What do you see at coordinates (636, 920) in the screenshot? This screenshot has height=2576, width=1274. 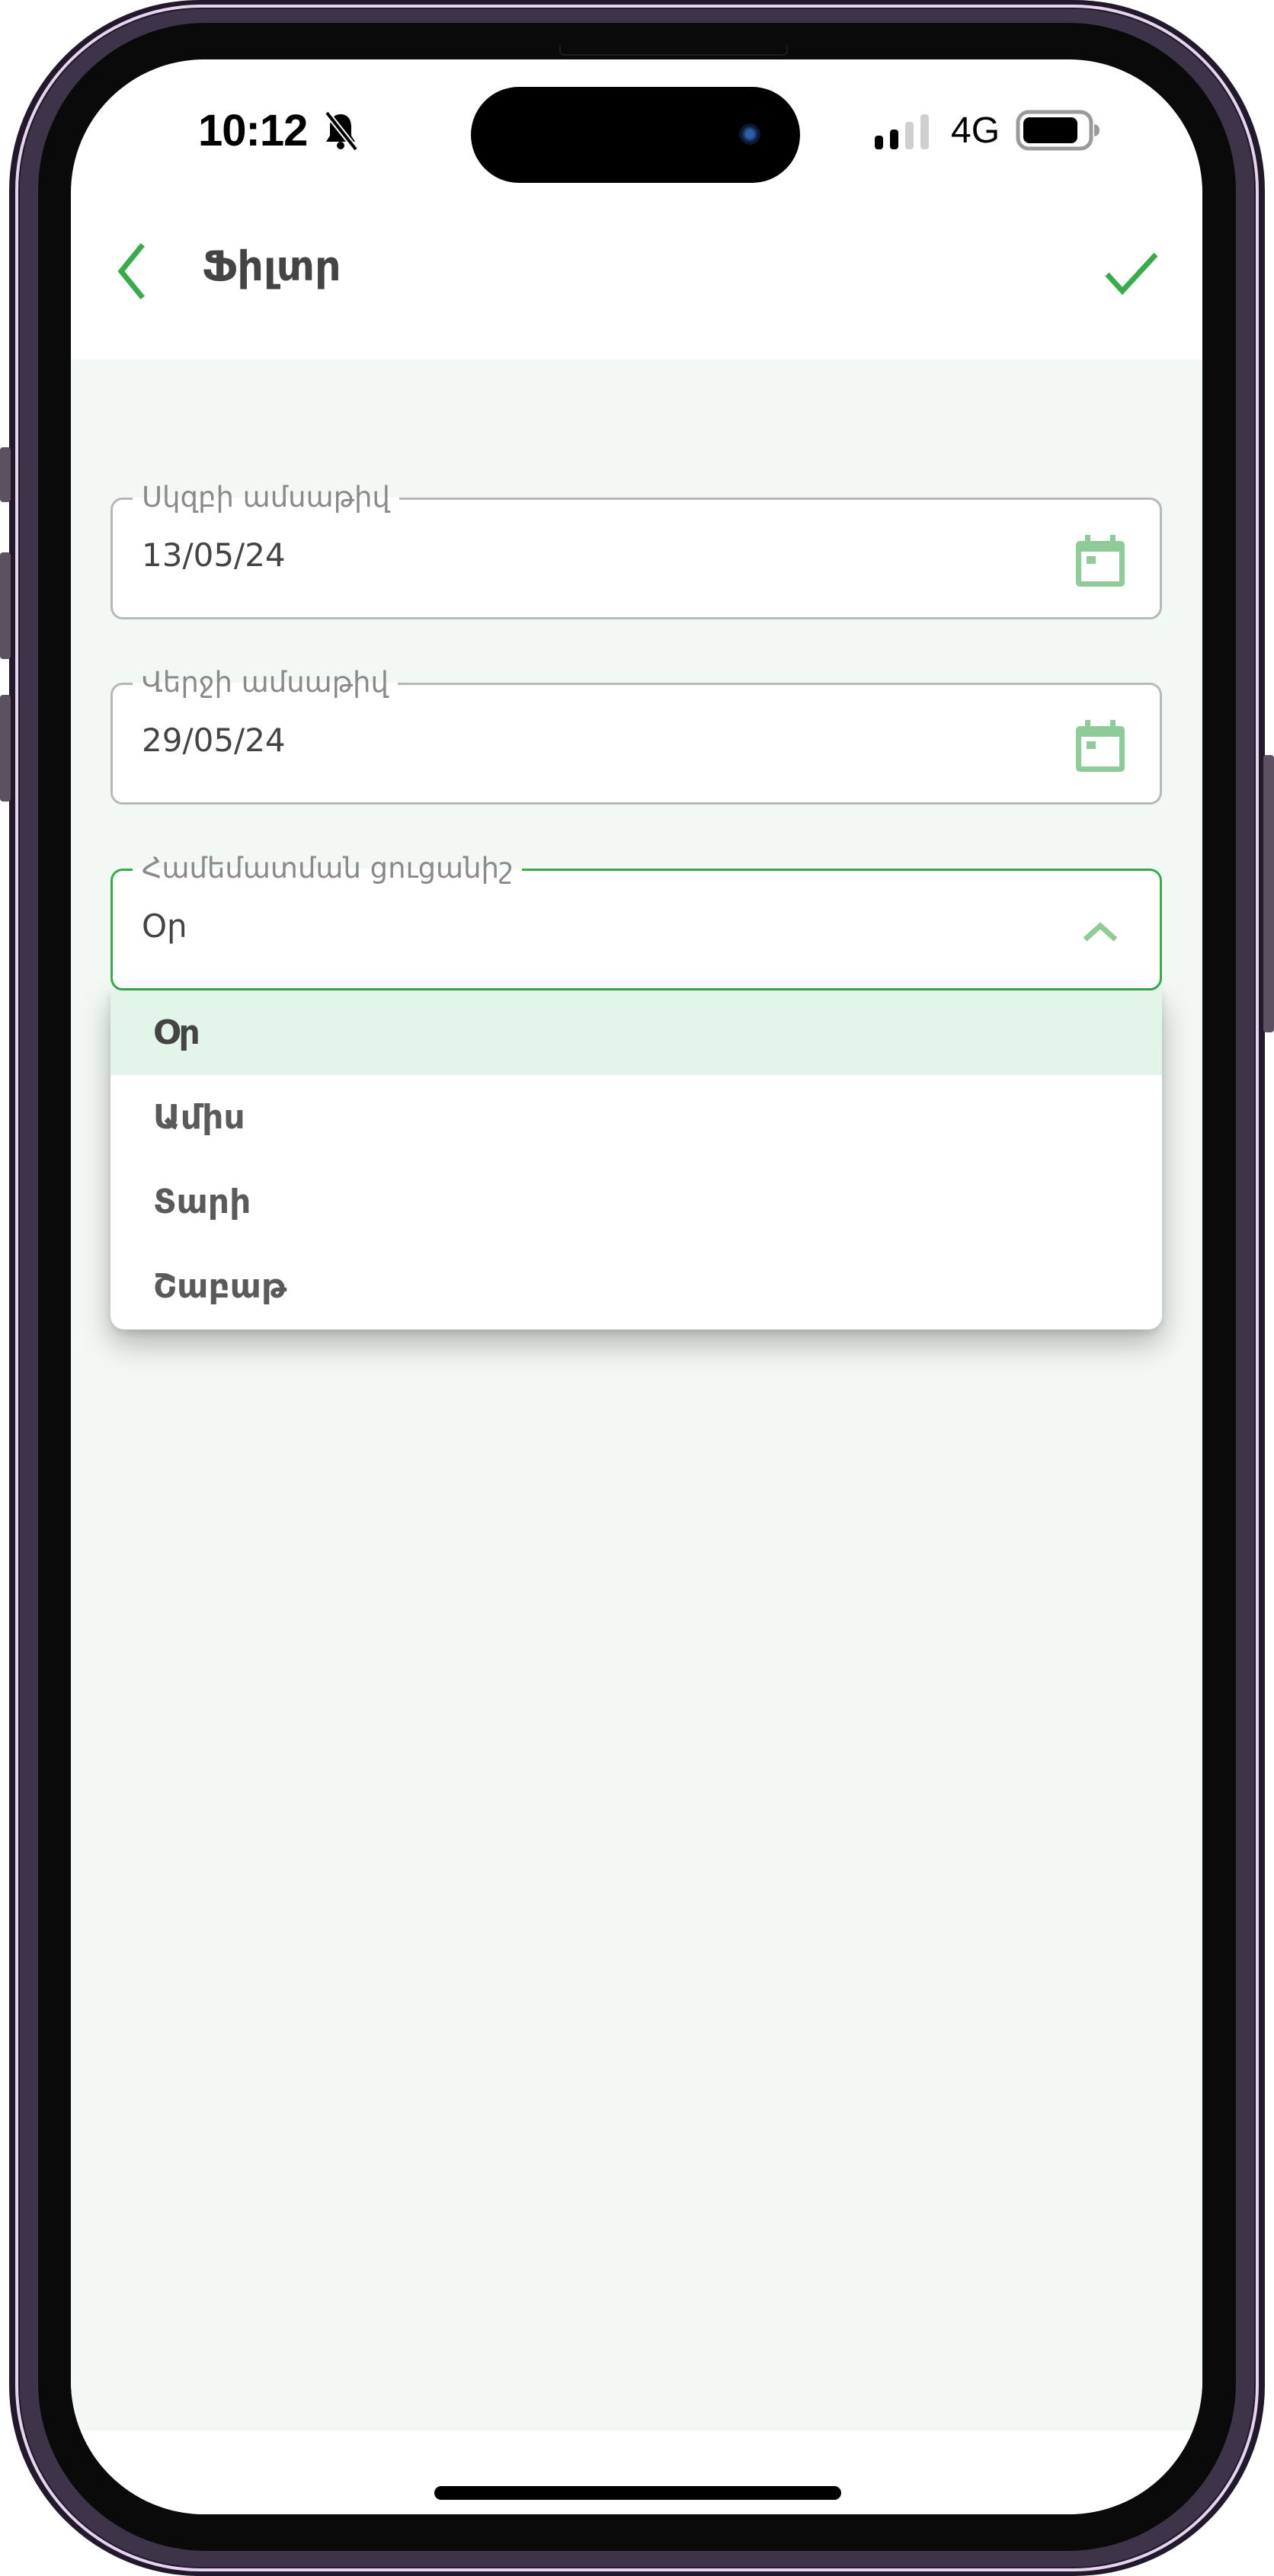 I see `comparison-indicator-select: Համեմատման ցուցանիշ Օր` at bounding box center [636, 920].